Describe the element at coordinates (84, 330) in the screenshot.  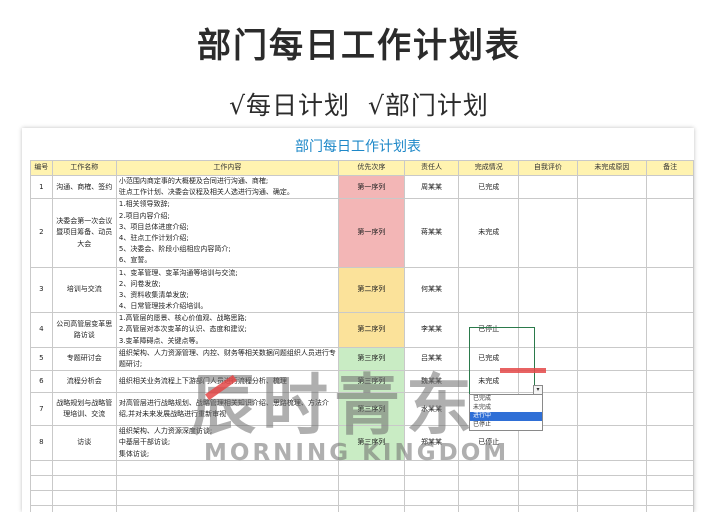
I see `cell-task-name: 公司高管层变革思路访谈` at that location.